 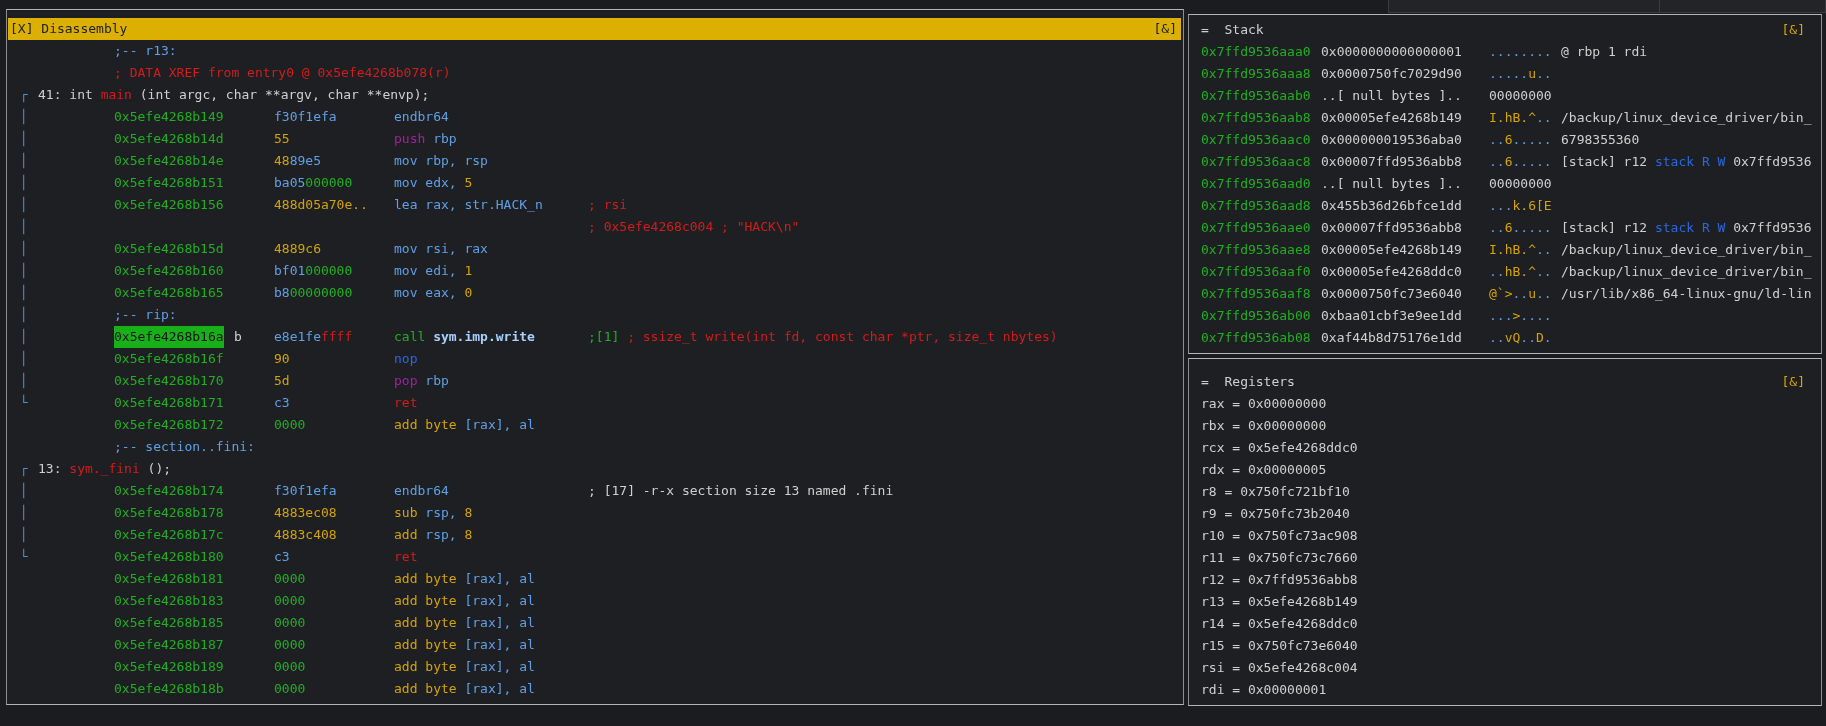 What do you see at coordinates (169, 271) in the screenshot?
I see `address-cell: 0x5efe4268b160` at bounding box center [169, 271].